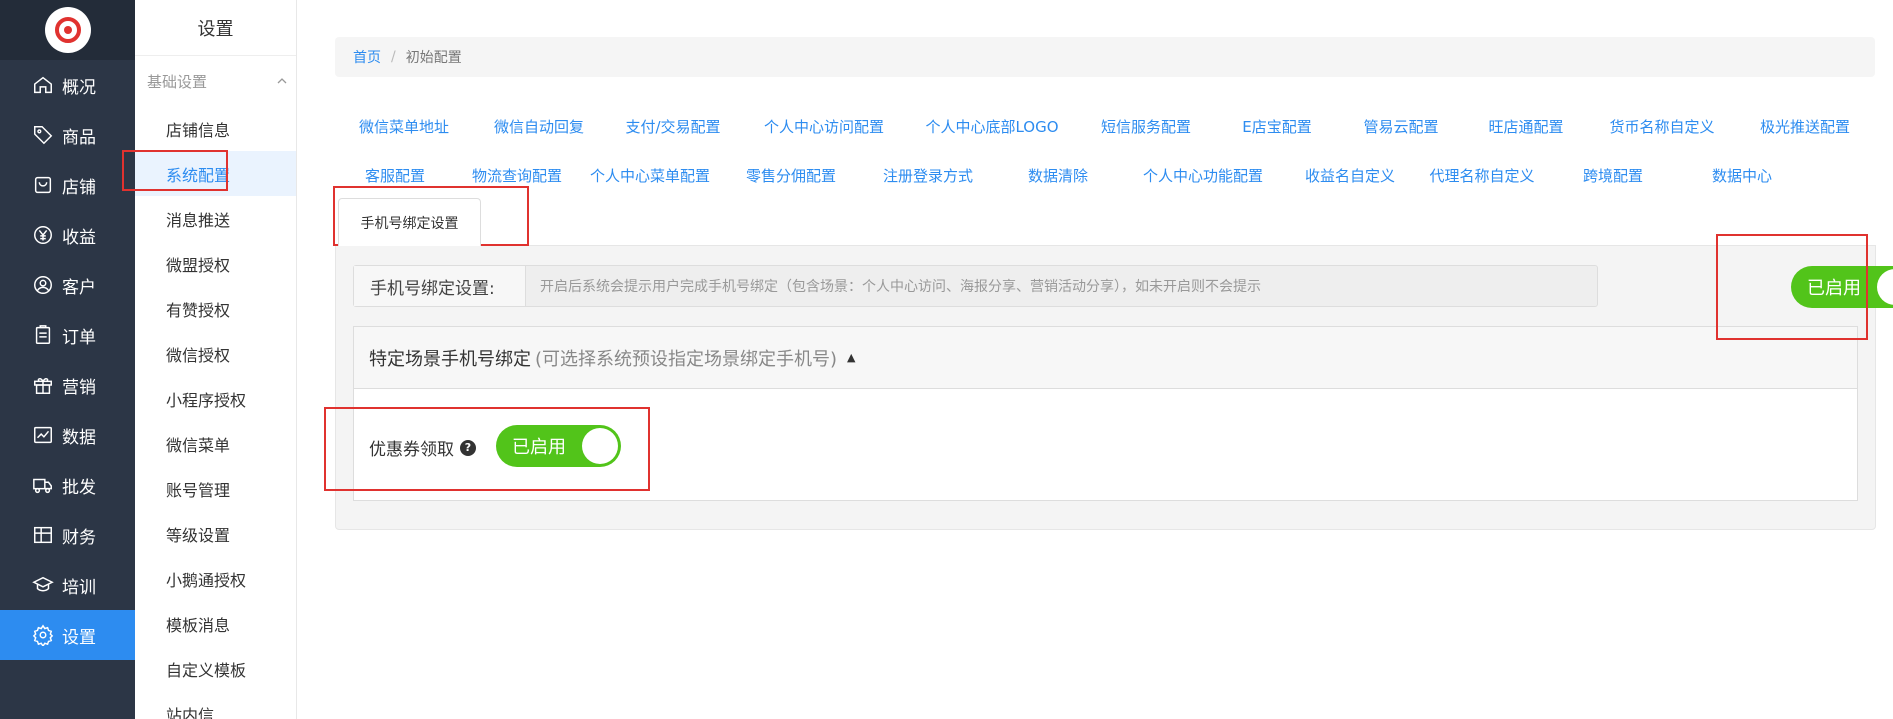 Image resolution: width=1893 pixels, height=719 pixels. I want to click on sidebar-item-message-push: 消息推送, so click(215, 218).